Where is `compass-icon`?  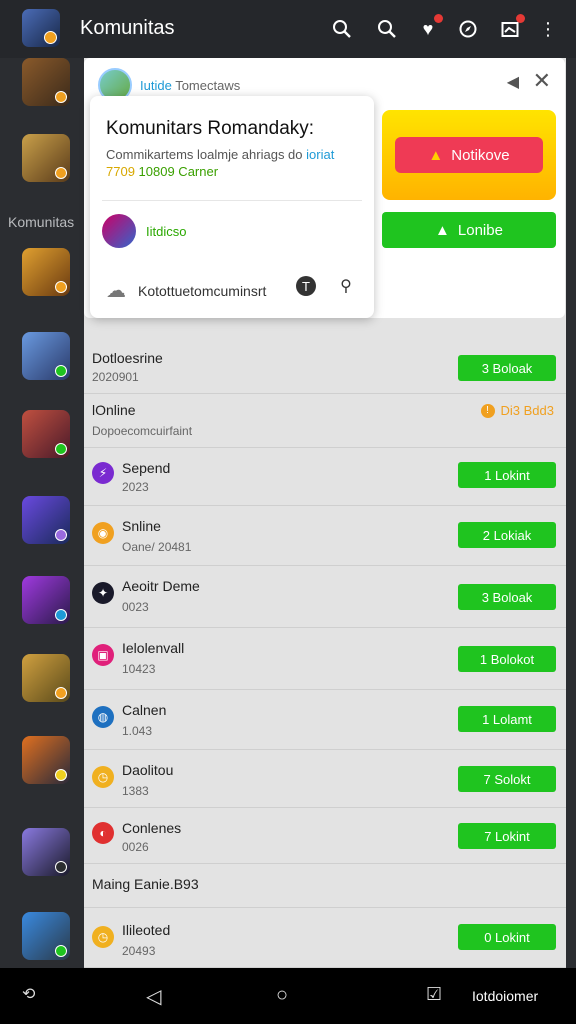
compass-icon is located at coordinates (468, 29).